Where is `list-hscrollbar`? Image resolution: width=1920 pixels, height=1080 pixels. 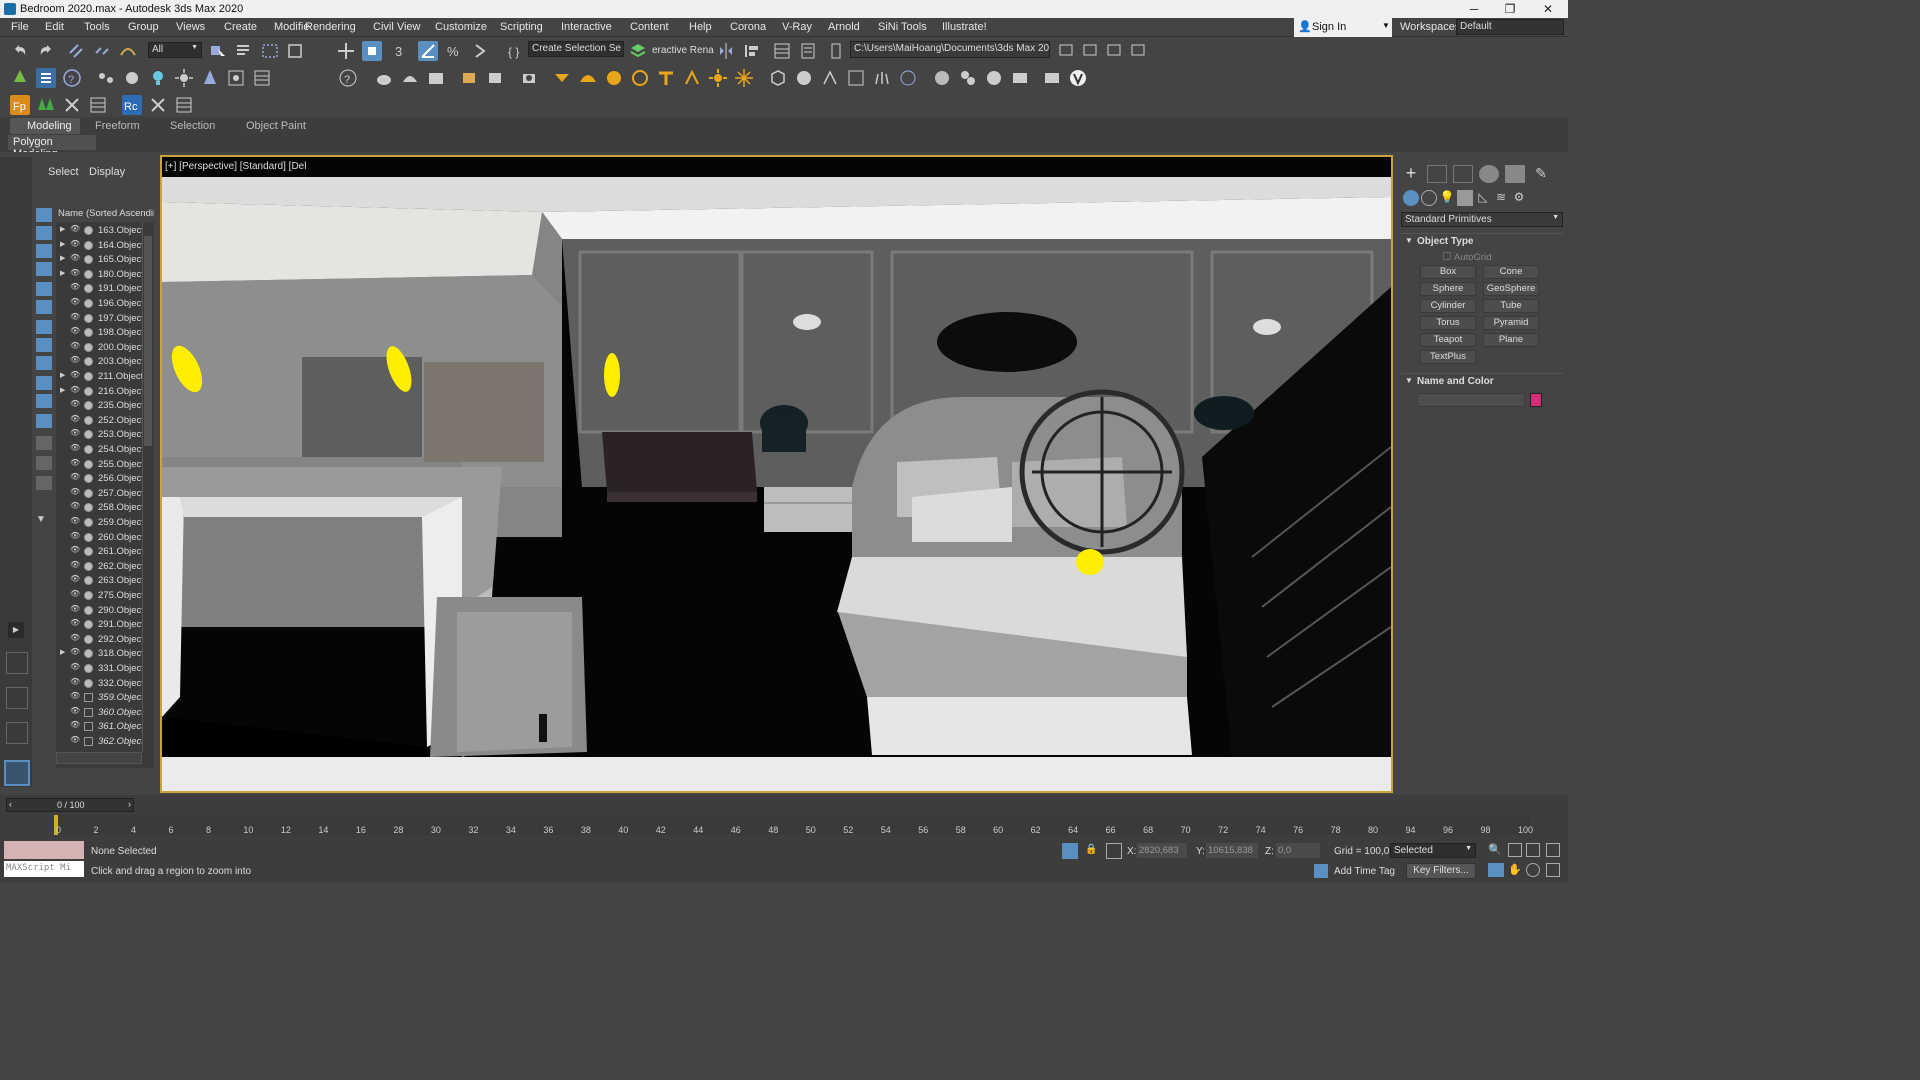
list-hscrollbar is located at coordinates (99, 758).